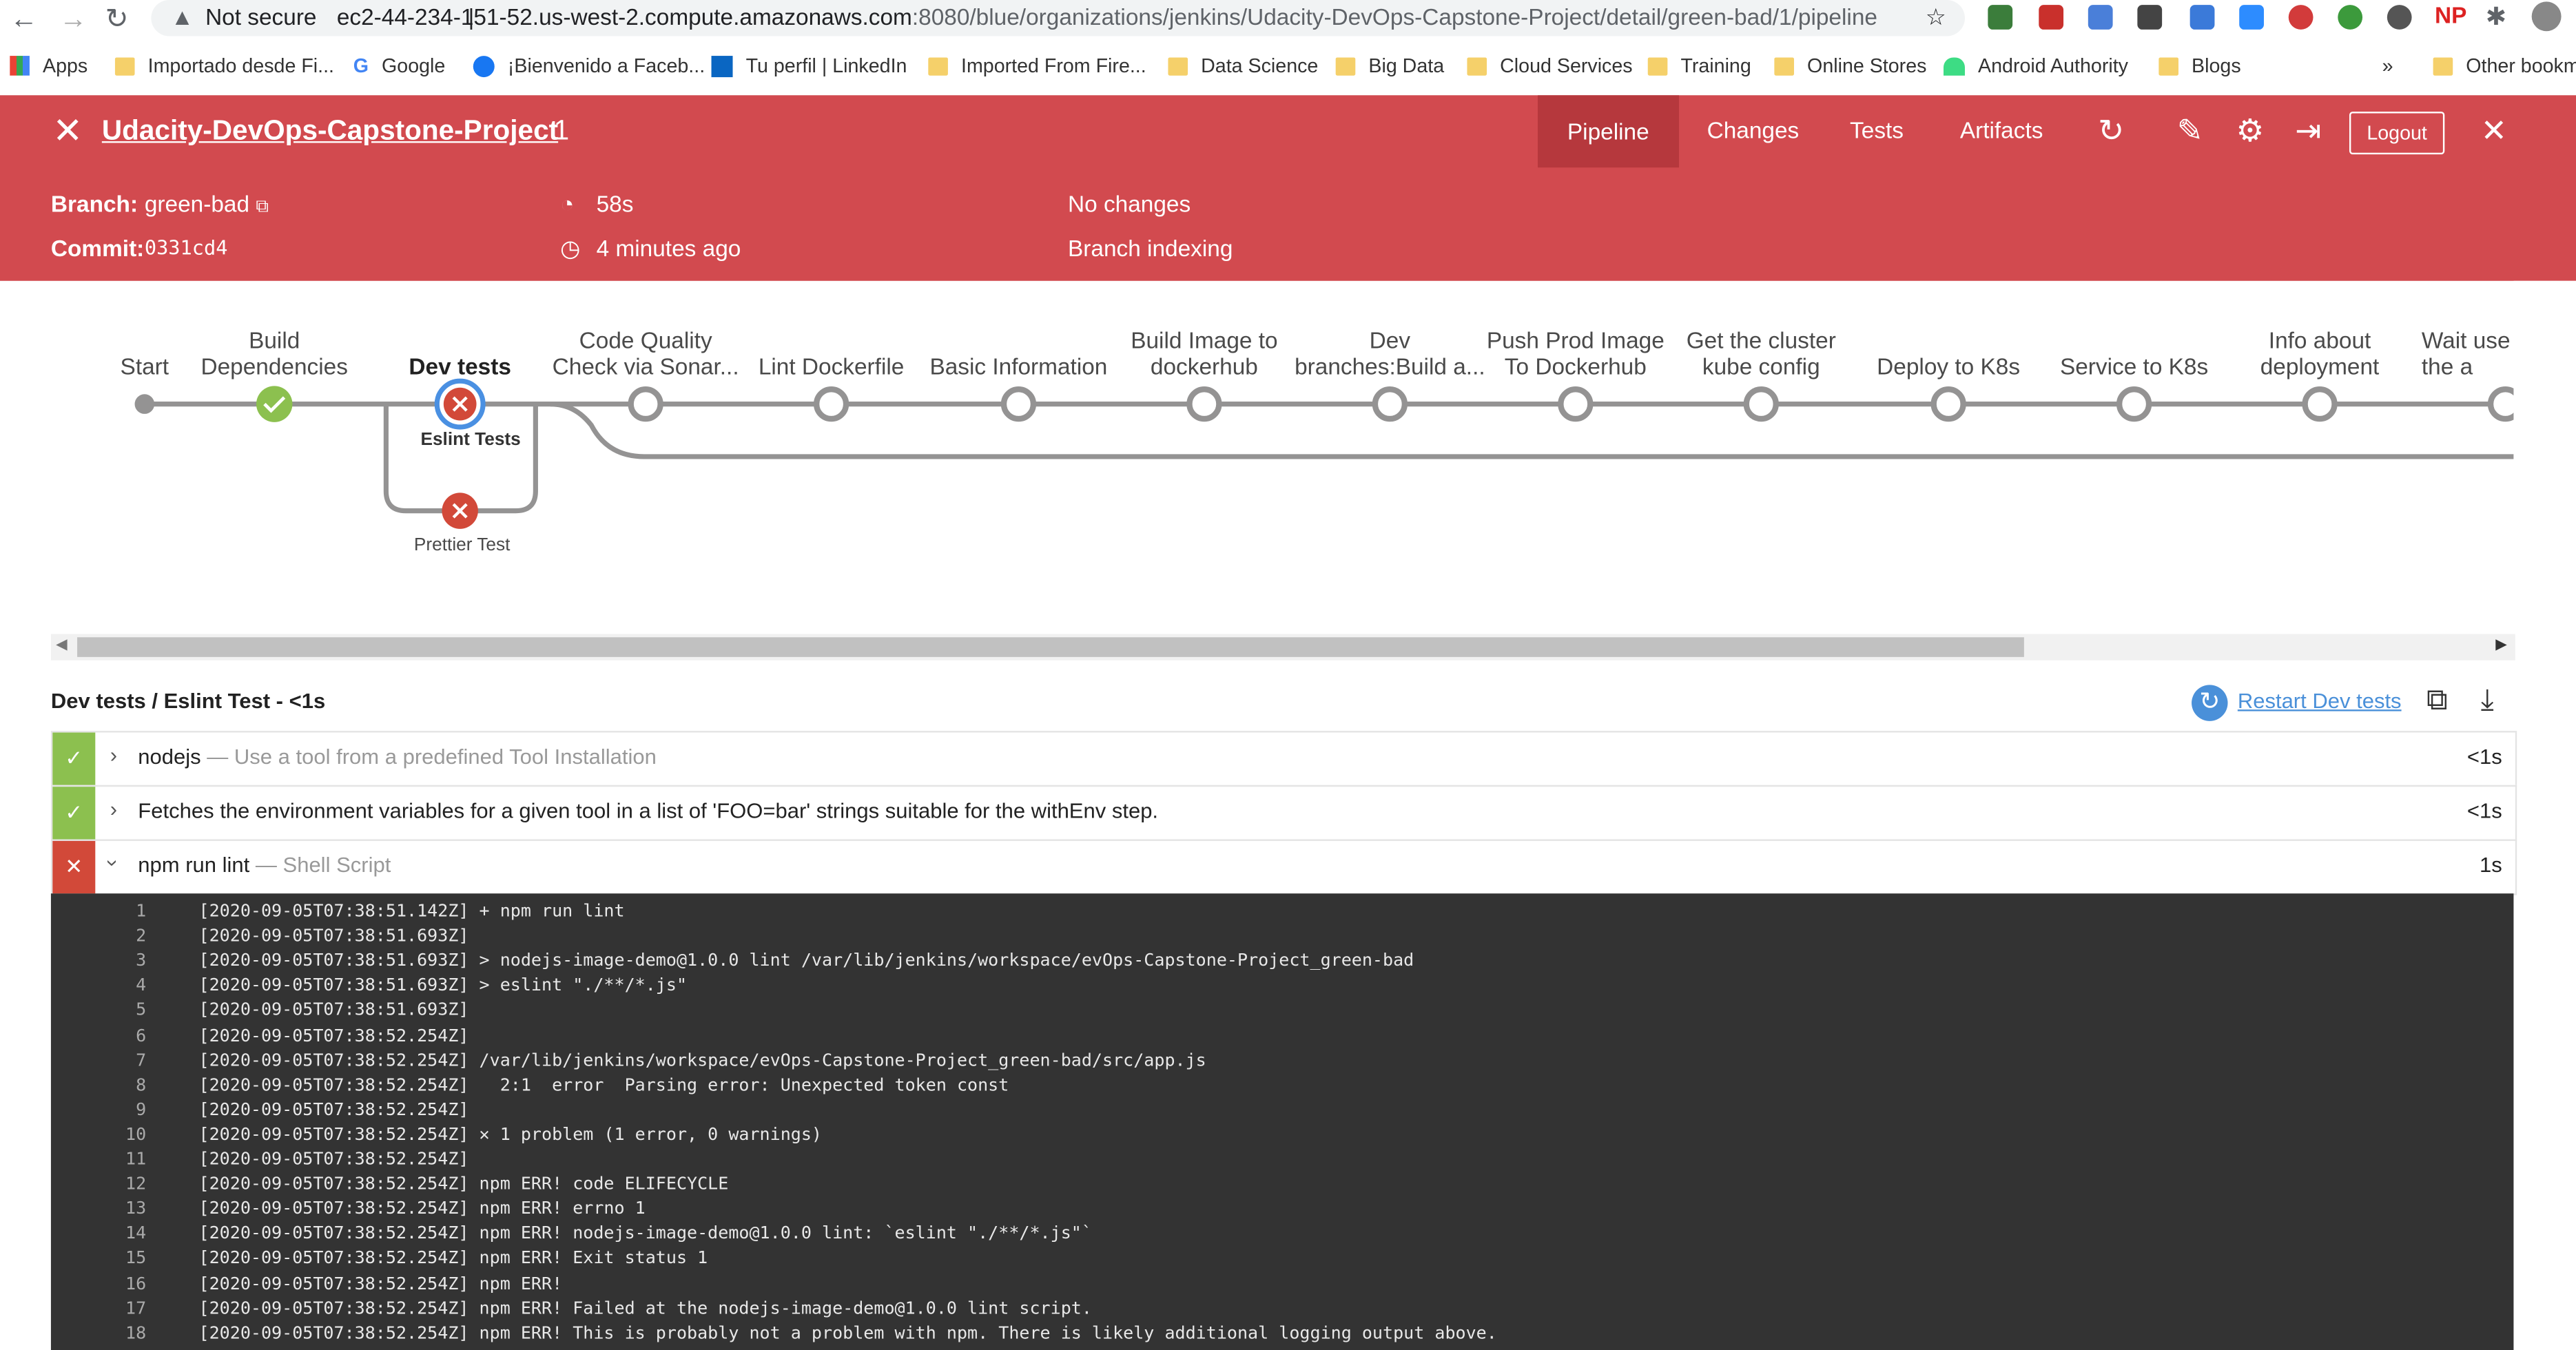 The width and height of the screenshot is (2576, 1350). I want to click on parallel-branch-label: Prettier Test, so click(462, 545).